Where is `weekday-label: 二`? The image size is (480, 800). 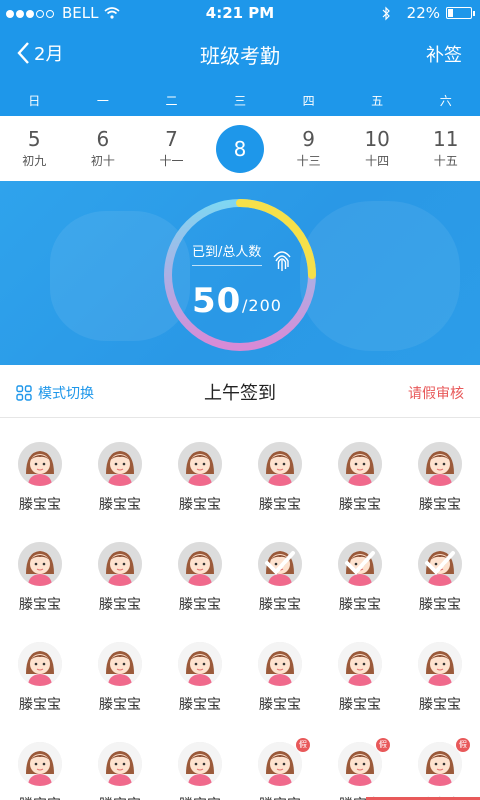
weekday-label: 二 is located at coordinates (171, 101).